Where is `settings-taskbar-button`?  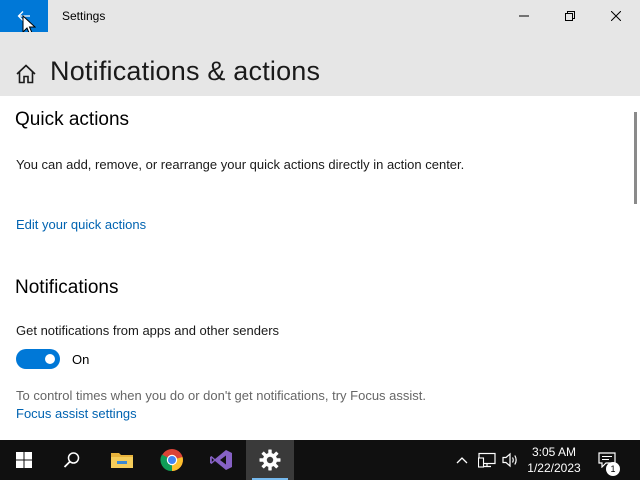 settings-taskbar-button is located at coordinates (270, 460).